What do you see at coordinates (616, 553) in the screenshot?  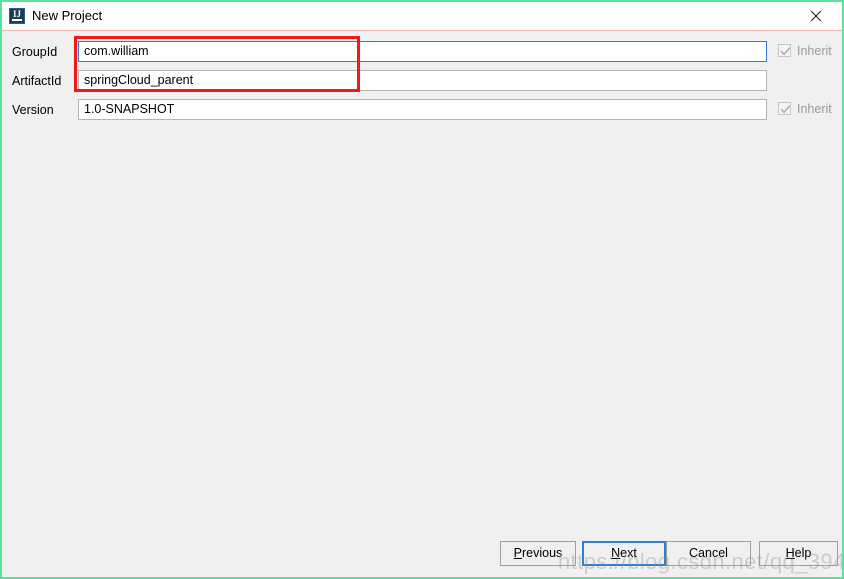 I see `next-button-mnemonic: N` at bounding box center [616, 553].